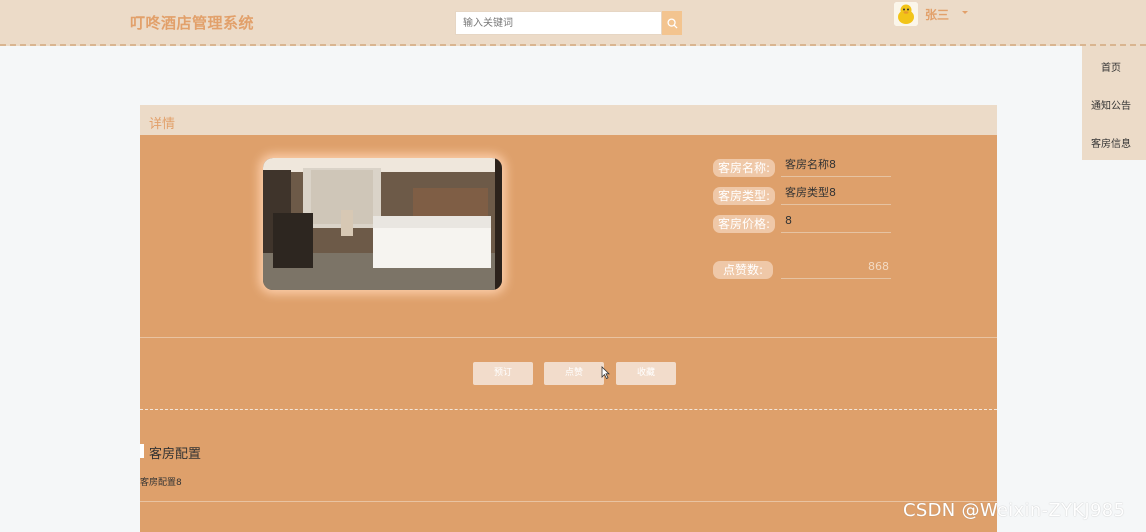 The image size is (1146, 532). Describe the element at coordinates (605, 372) in the screenshot. I see `mouse-cursor-icon` at that location.